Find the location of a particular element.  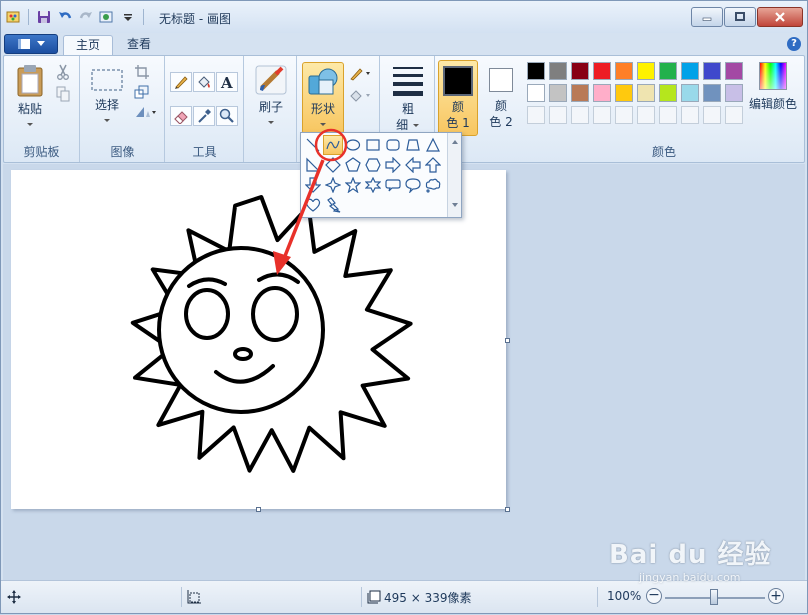

cloud-callout-shape-icon is located at coordinates (433, 185).